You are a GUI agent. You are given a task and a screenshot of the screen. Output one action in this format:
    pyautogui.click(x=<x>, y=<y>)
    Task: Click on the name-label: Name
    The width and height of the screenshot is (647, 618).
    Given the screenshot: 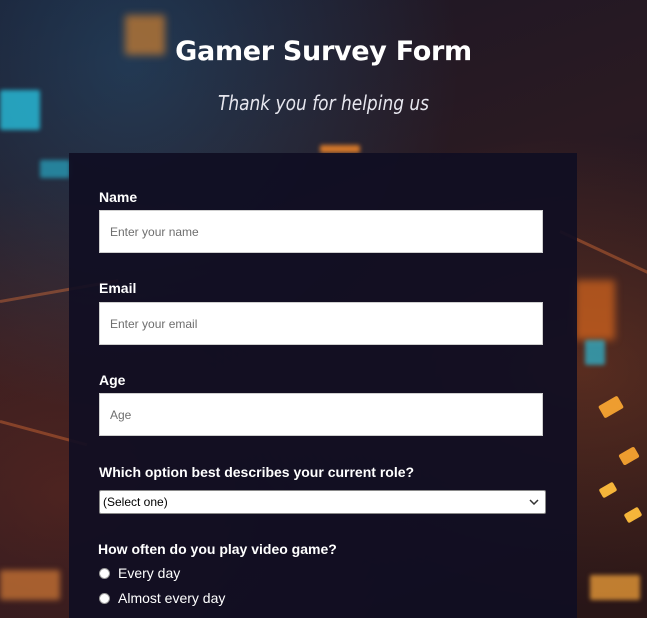 What is the action you would take?
    pyautogui.click(x=118, y=197)
    